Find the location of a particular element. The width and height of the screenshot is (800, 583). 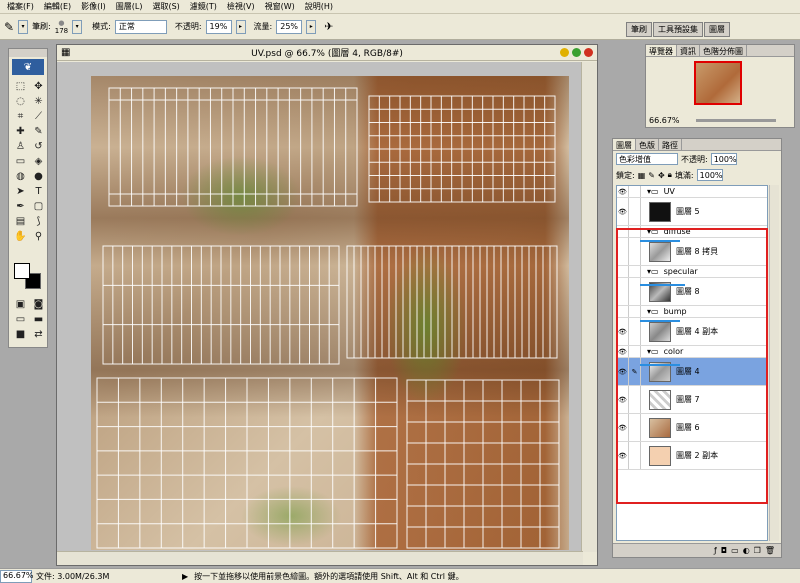

slice-tool-icon: ⟋ is located at coordinates (38, 116).